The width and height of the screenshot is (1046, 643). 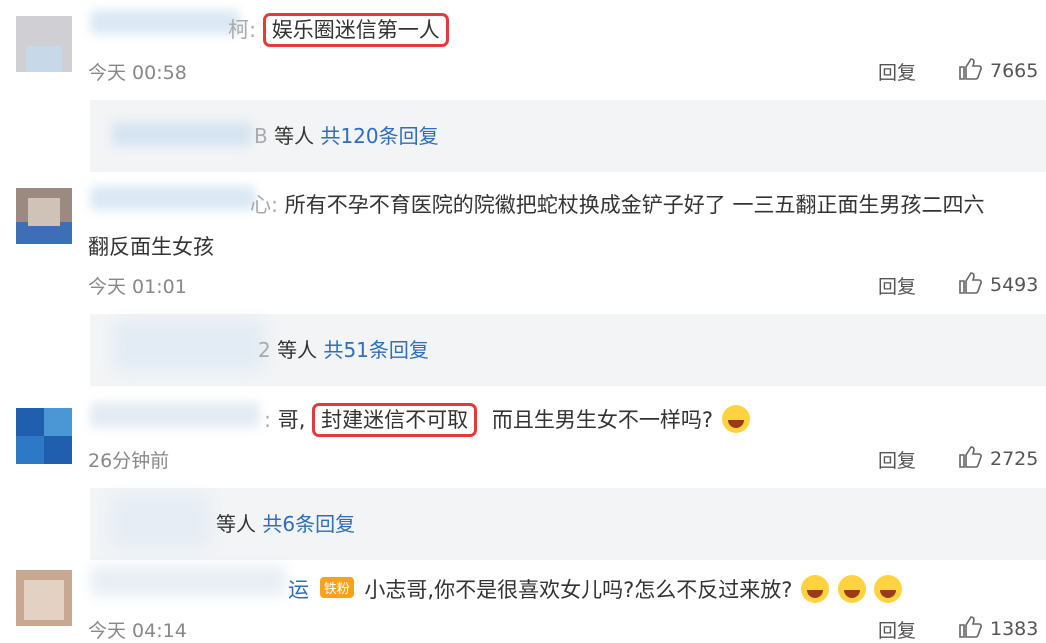 I want to click on like-button: 7665, so click(x=998, y=70).